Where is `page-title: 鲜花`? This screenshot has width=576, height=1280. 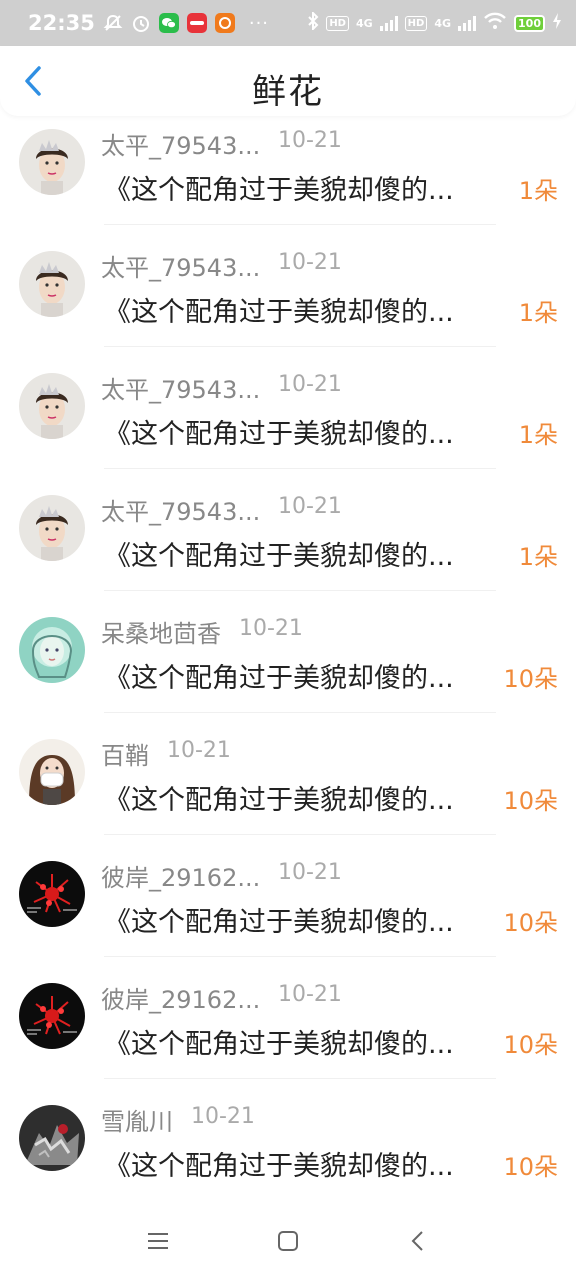
page-title: 鲜花 is located at coordinates (288, 92).